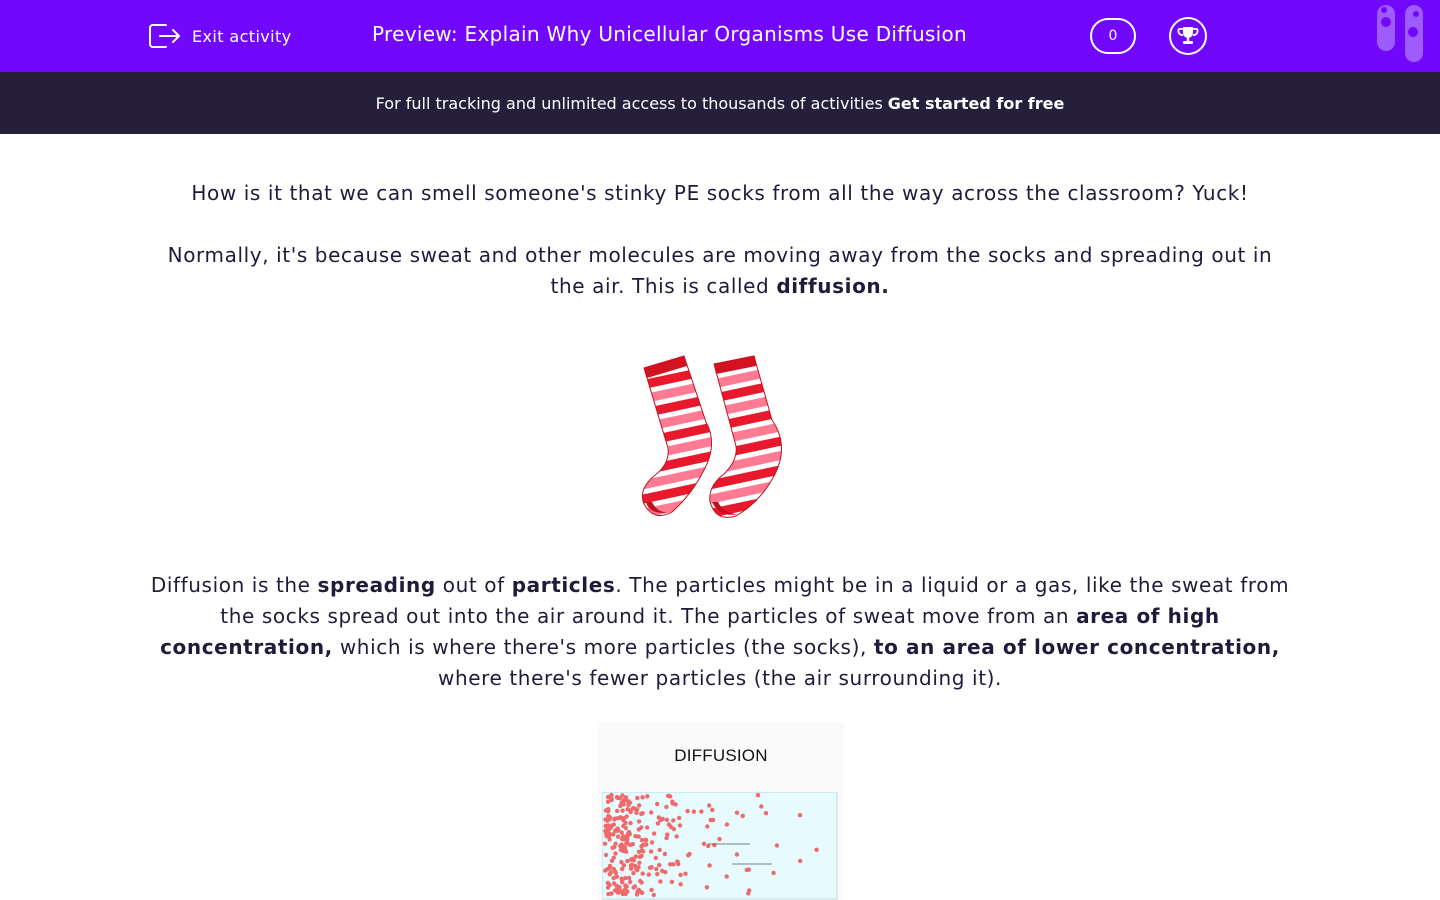 This screenshot has width=1440, height=900. Describe the element at coordinates (720, 846) in the screenshot. I see `diffusion-particles-illustration` at that location.